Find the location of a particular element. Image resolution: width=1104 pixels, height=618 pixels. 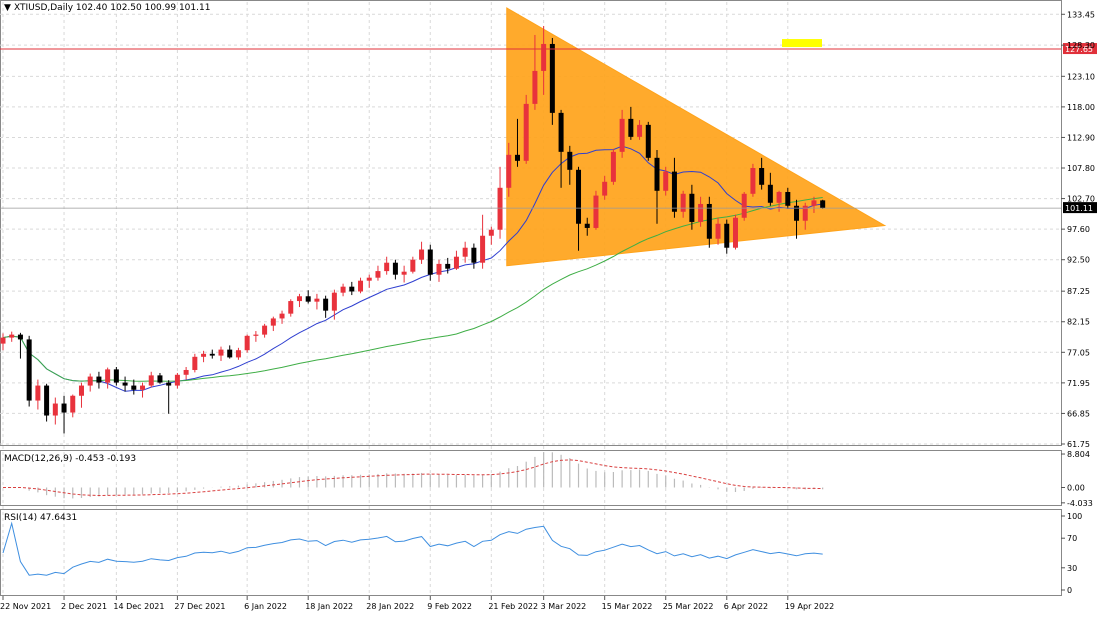

time-tick-label: 18 Jan 2022 is located at coordinates (329, 606).